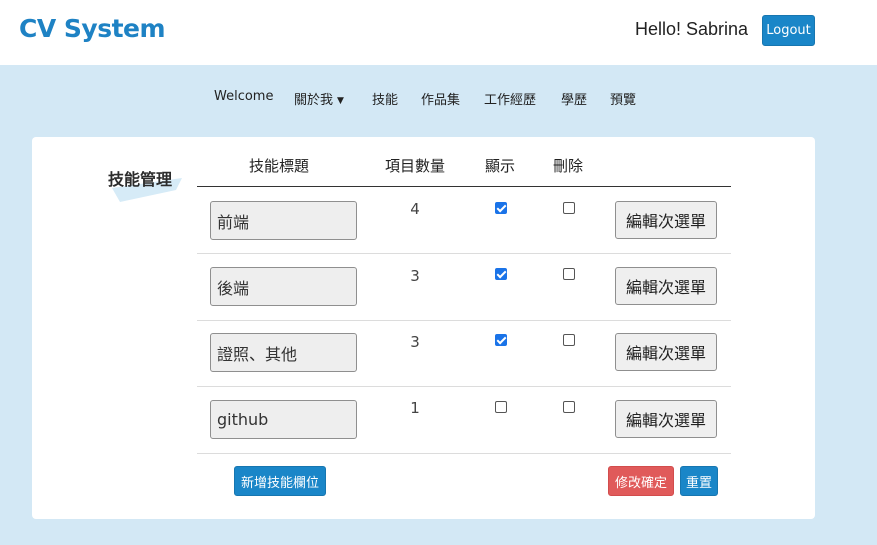 This screenshot has width=877, height=545. I want to click on header-divider, so click(464, 186).